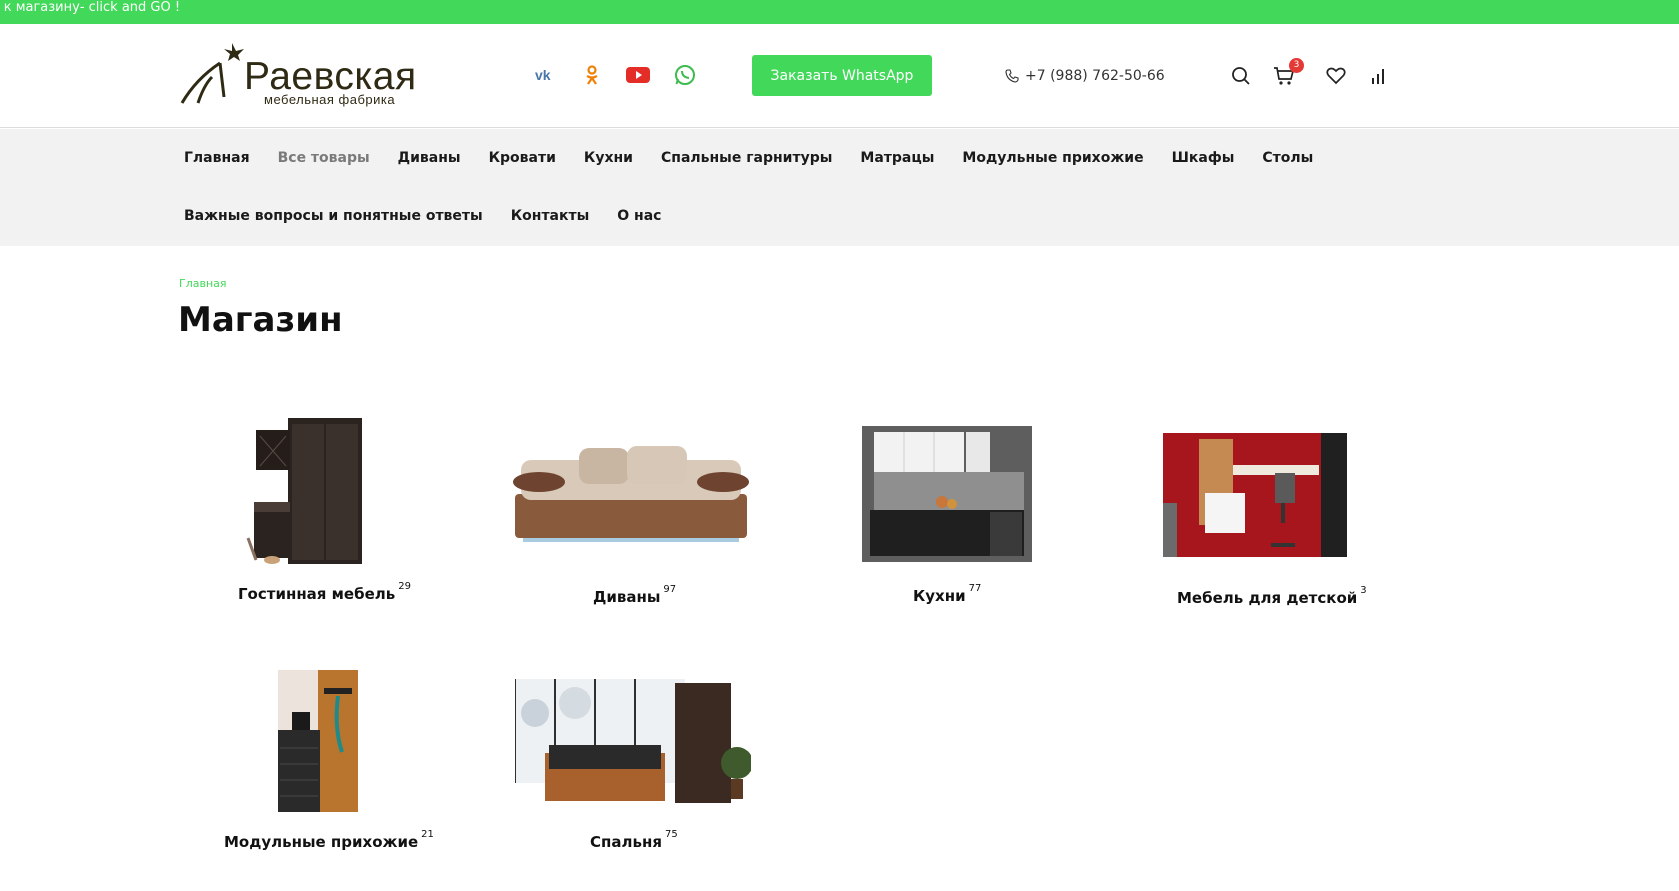  I want to click on category-card-living-room: Гостинная мебель 29, so click(320, 512).